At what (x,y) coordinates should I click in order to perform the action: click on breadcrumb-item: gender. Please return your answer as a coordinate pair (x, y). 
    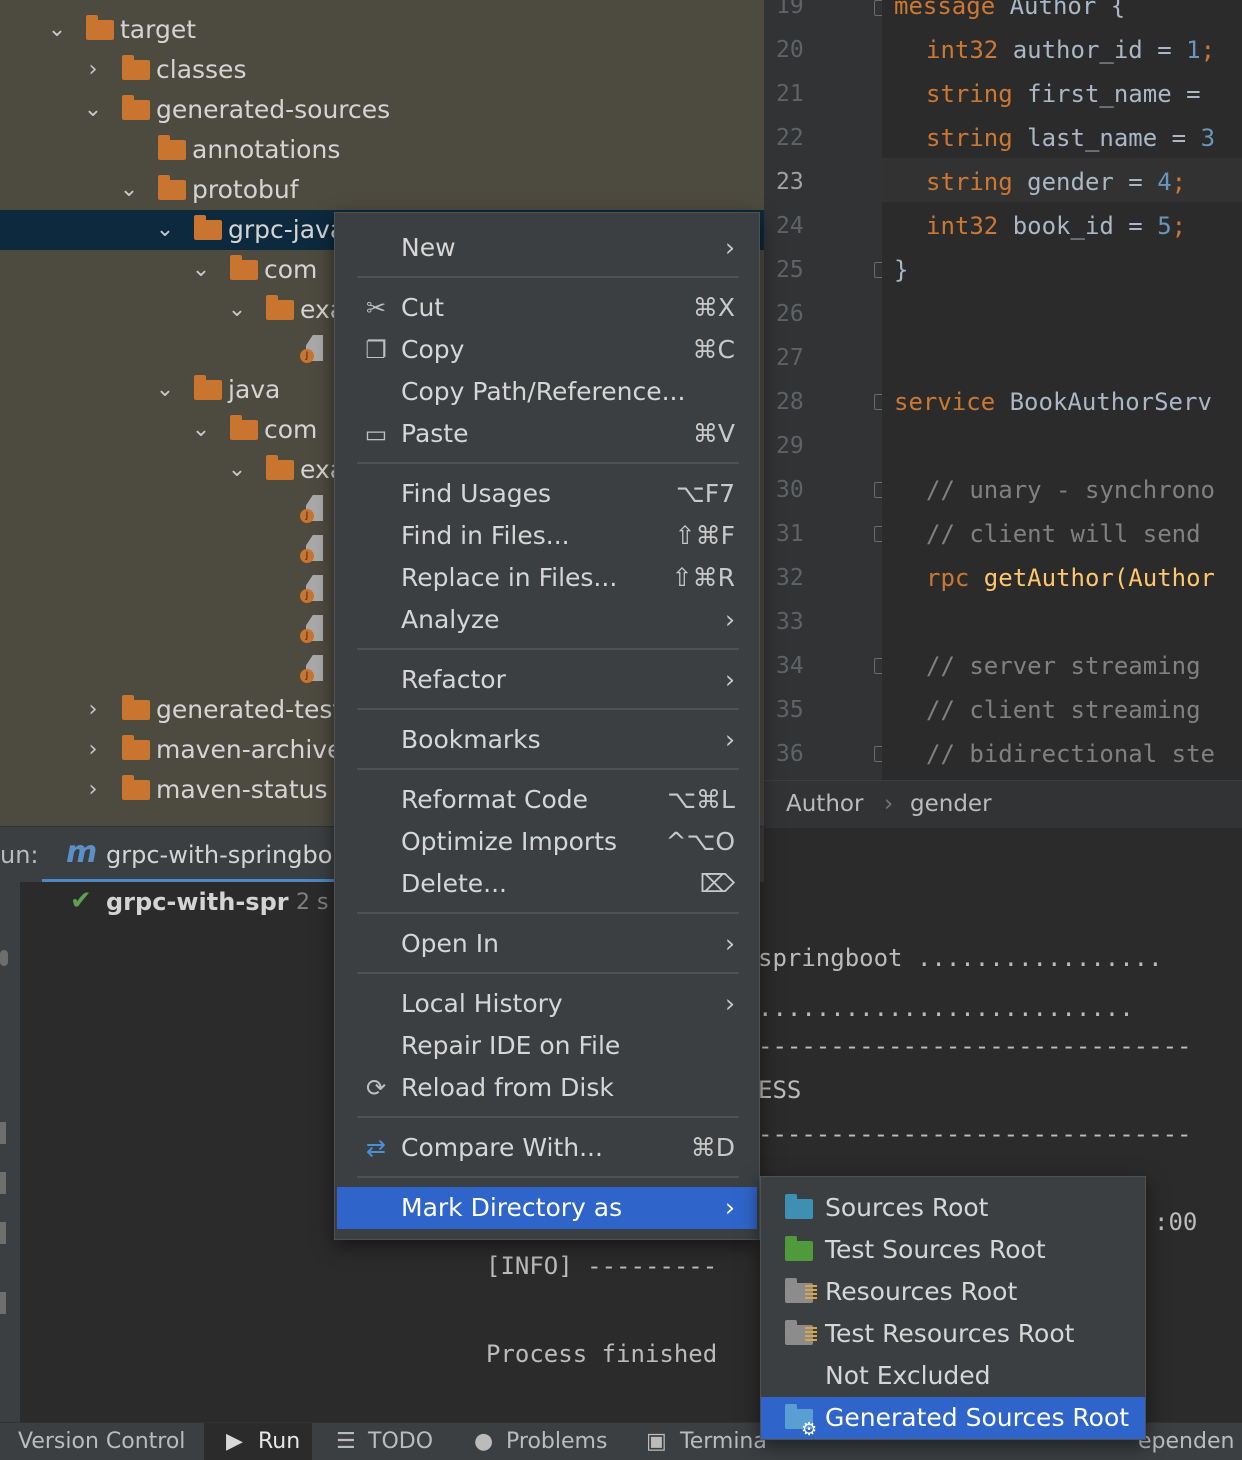
    Looking at the image, I should click on (951, 804).